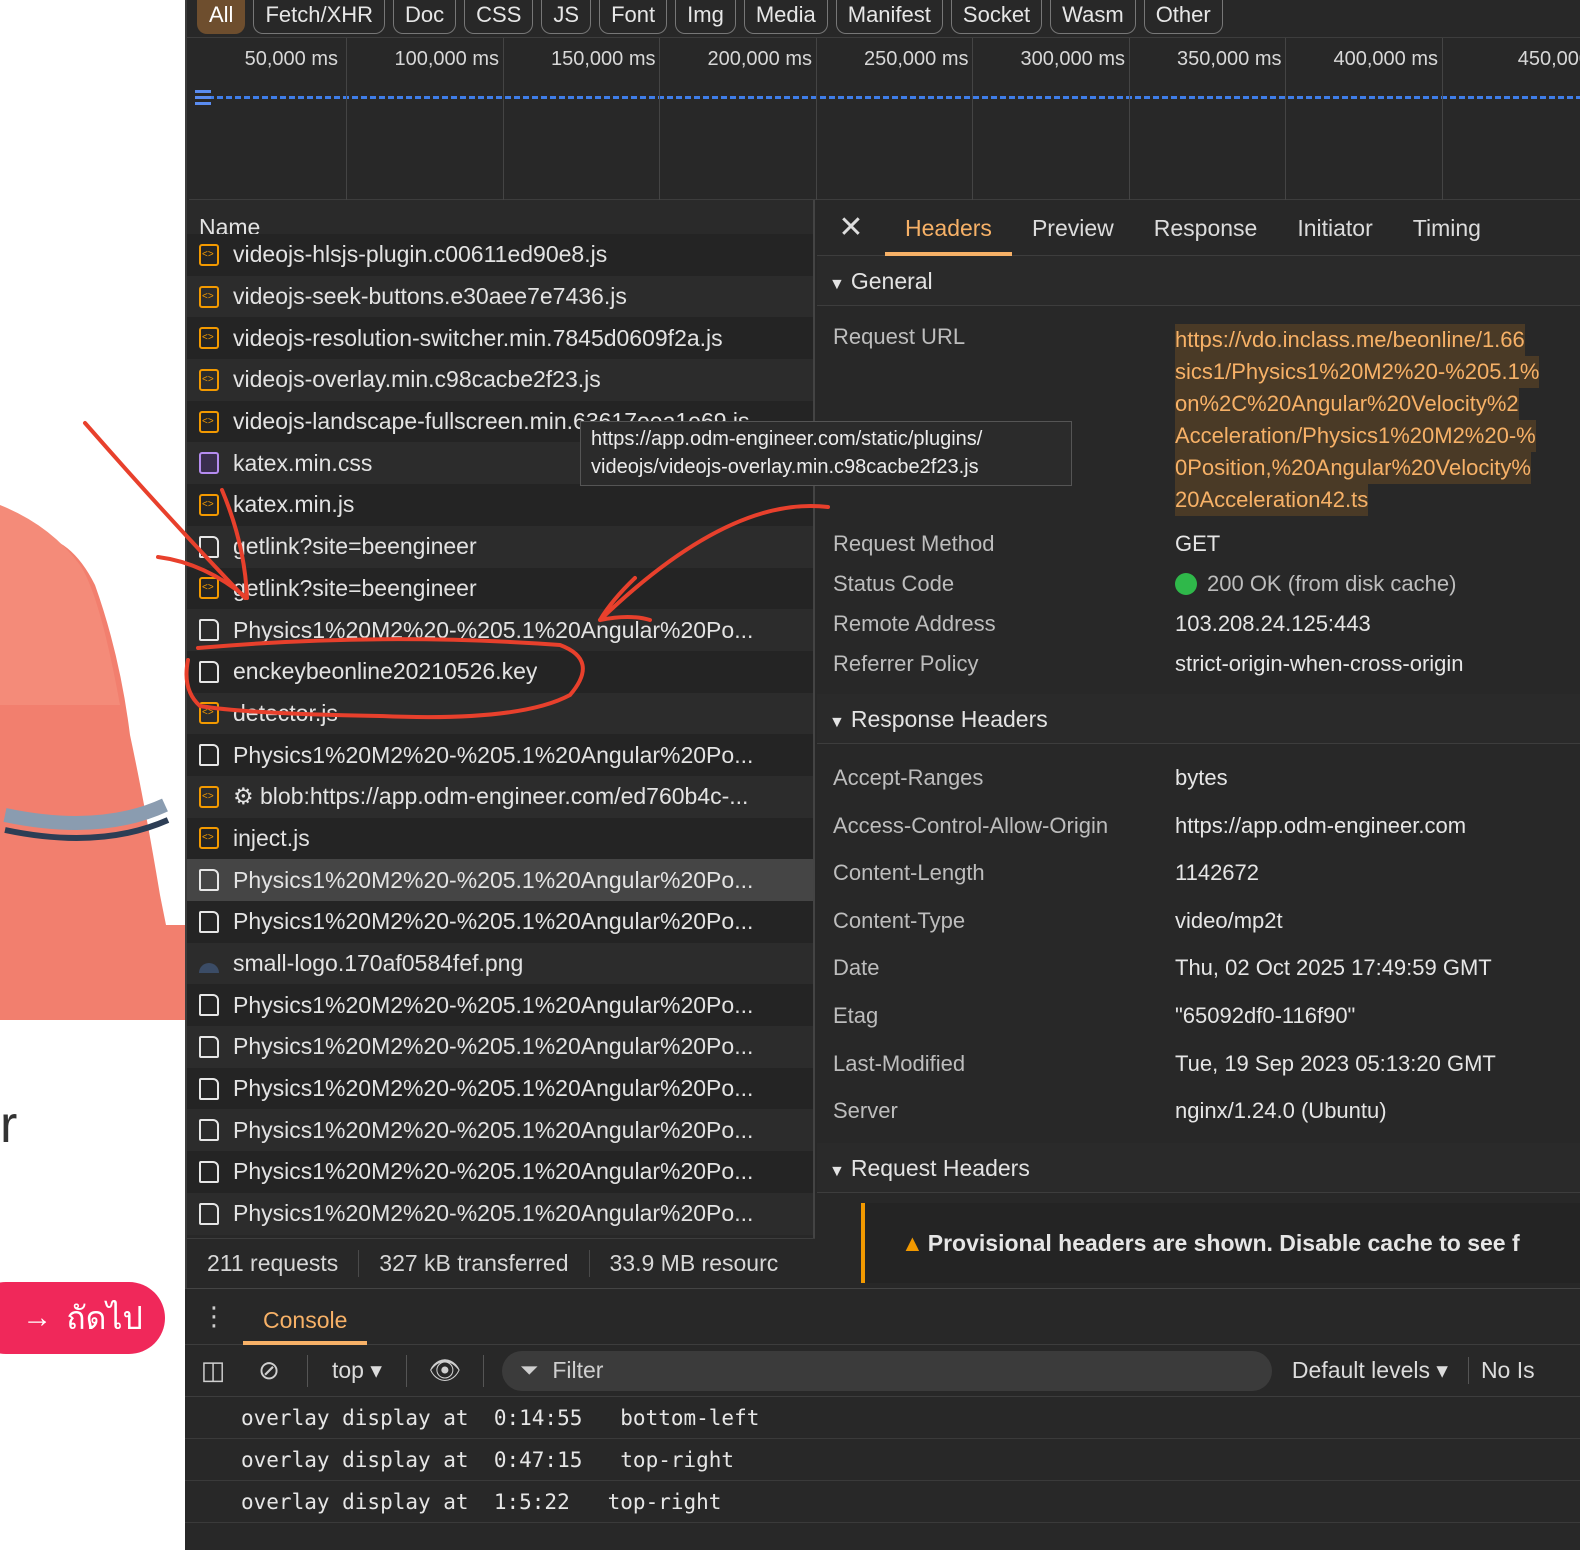  Describe the element at coordinates (307, 1370) in the screenshot. I see `toolbar-divider` at that location.